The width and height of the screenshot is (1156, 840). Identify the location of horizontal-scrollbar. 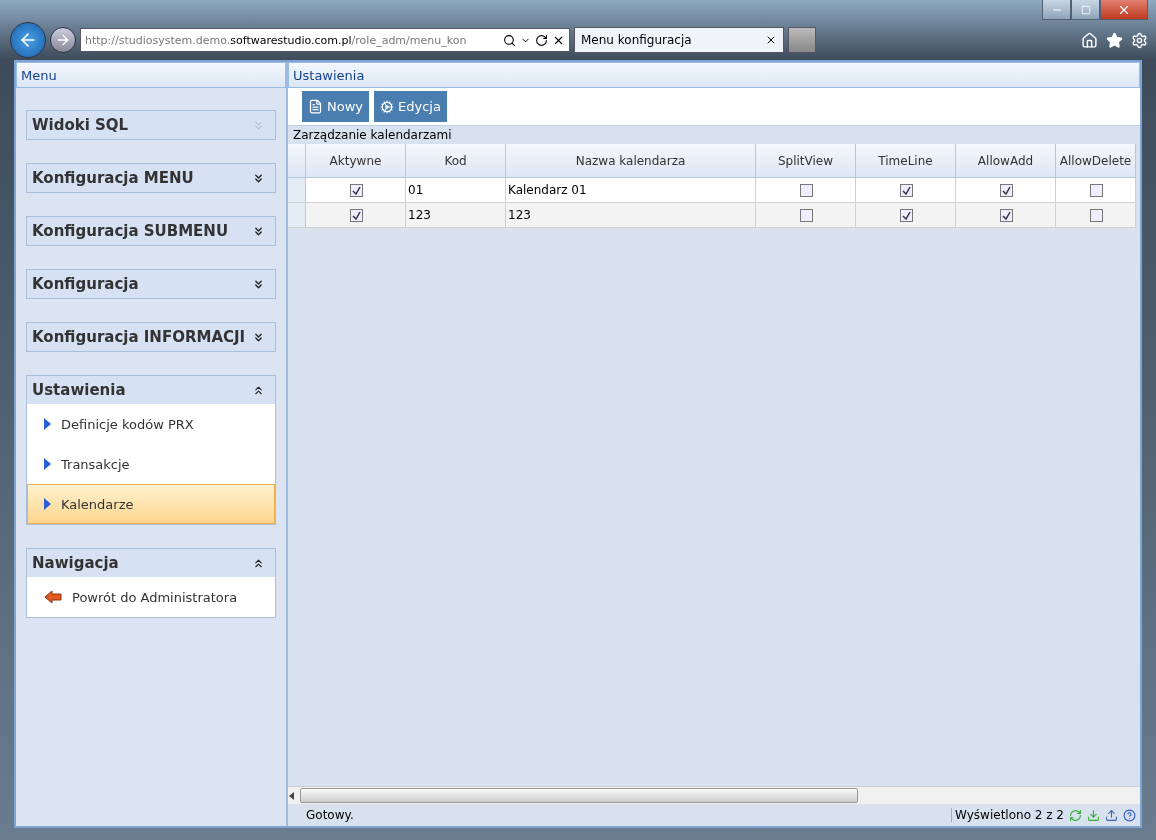
(714, 795).